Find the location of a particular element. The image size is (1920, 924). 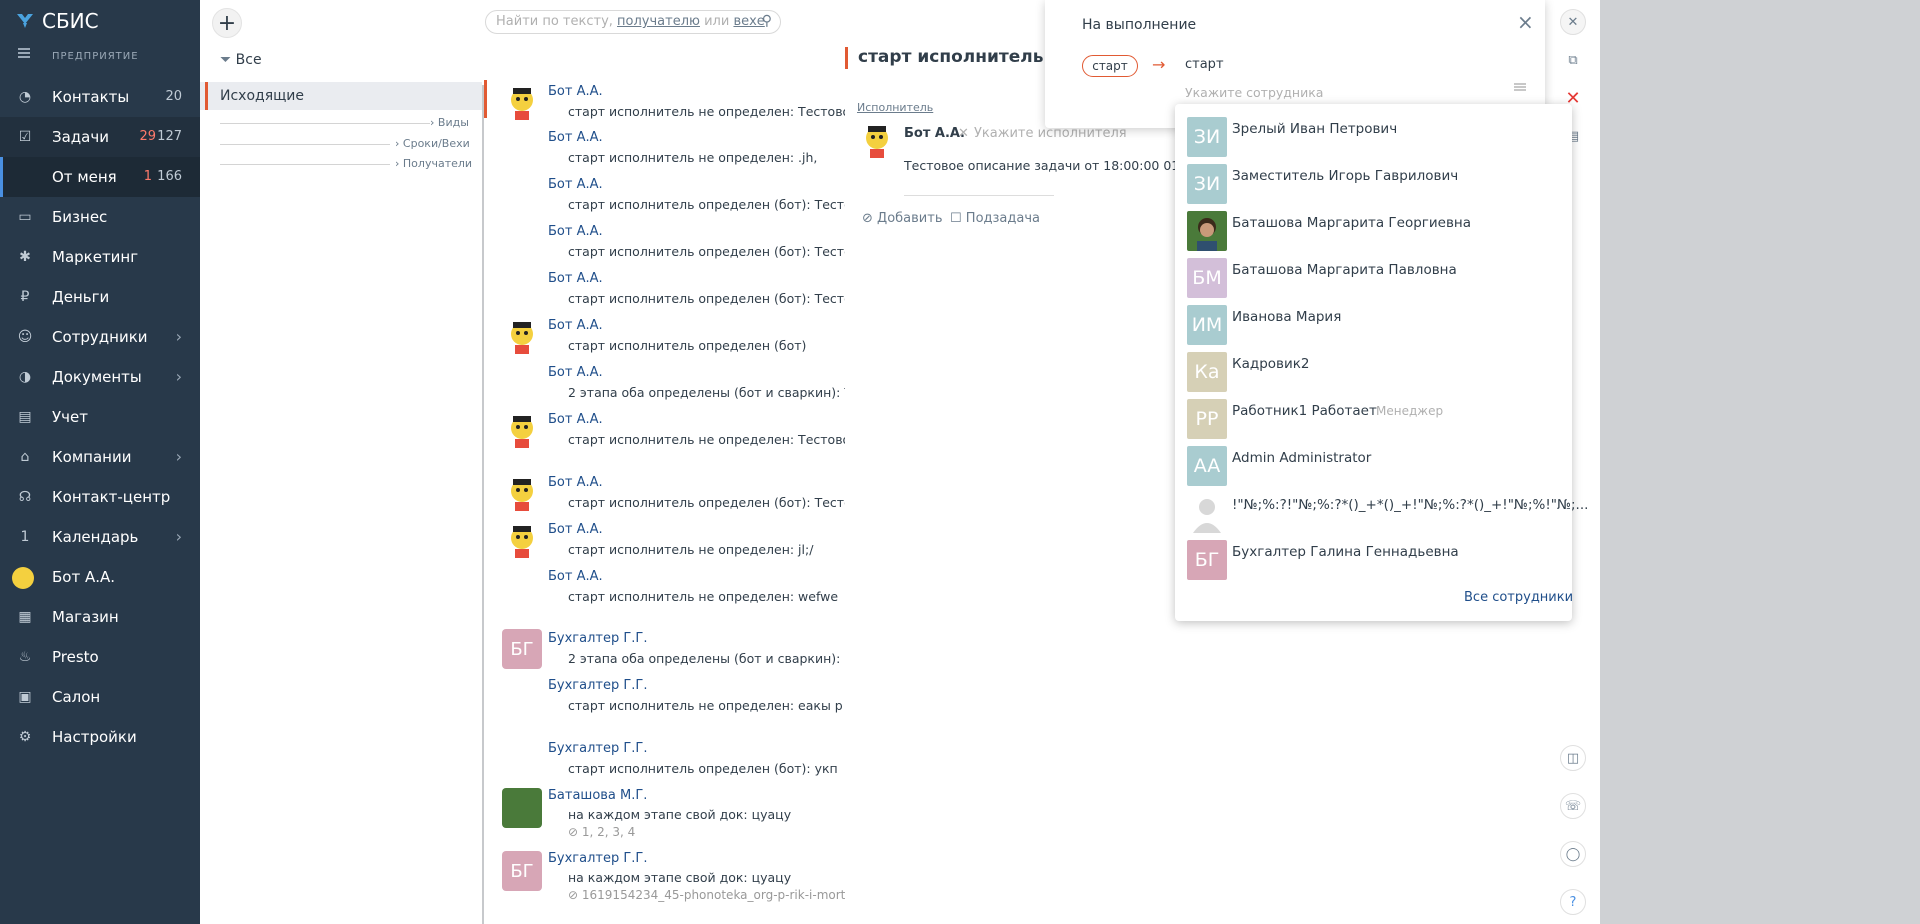

help-icon: ? is located at coordinates (1573, 902).